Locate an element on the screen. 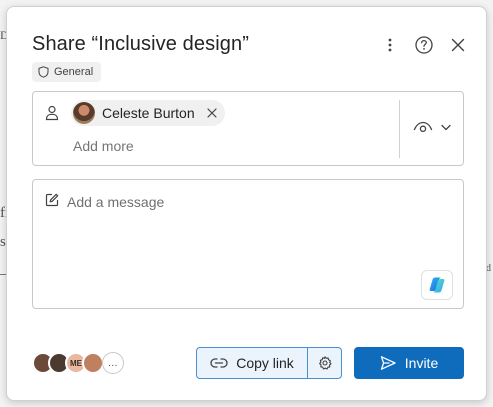 The height and width of the screenshot is (407, 493). chevron-down-icon is located at coordinates (446, 127).